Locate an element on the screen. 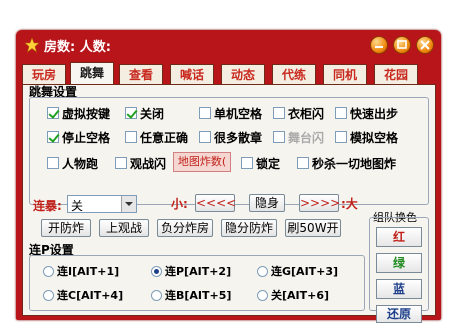  minimize-icon is located at coordinates (379, 47).